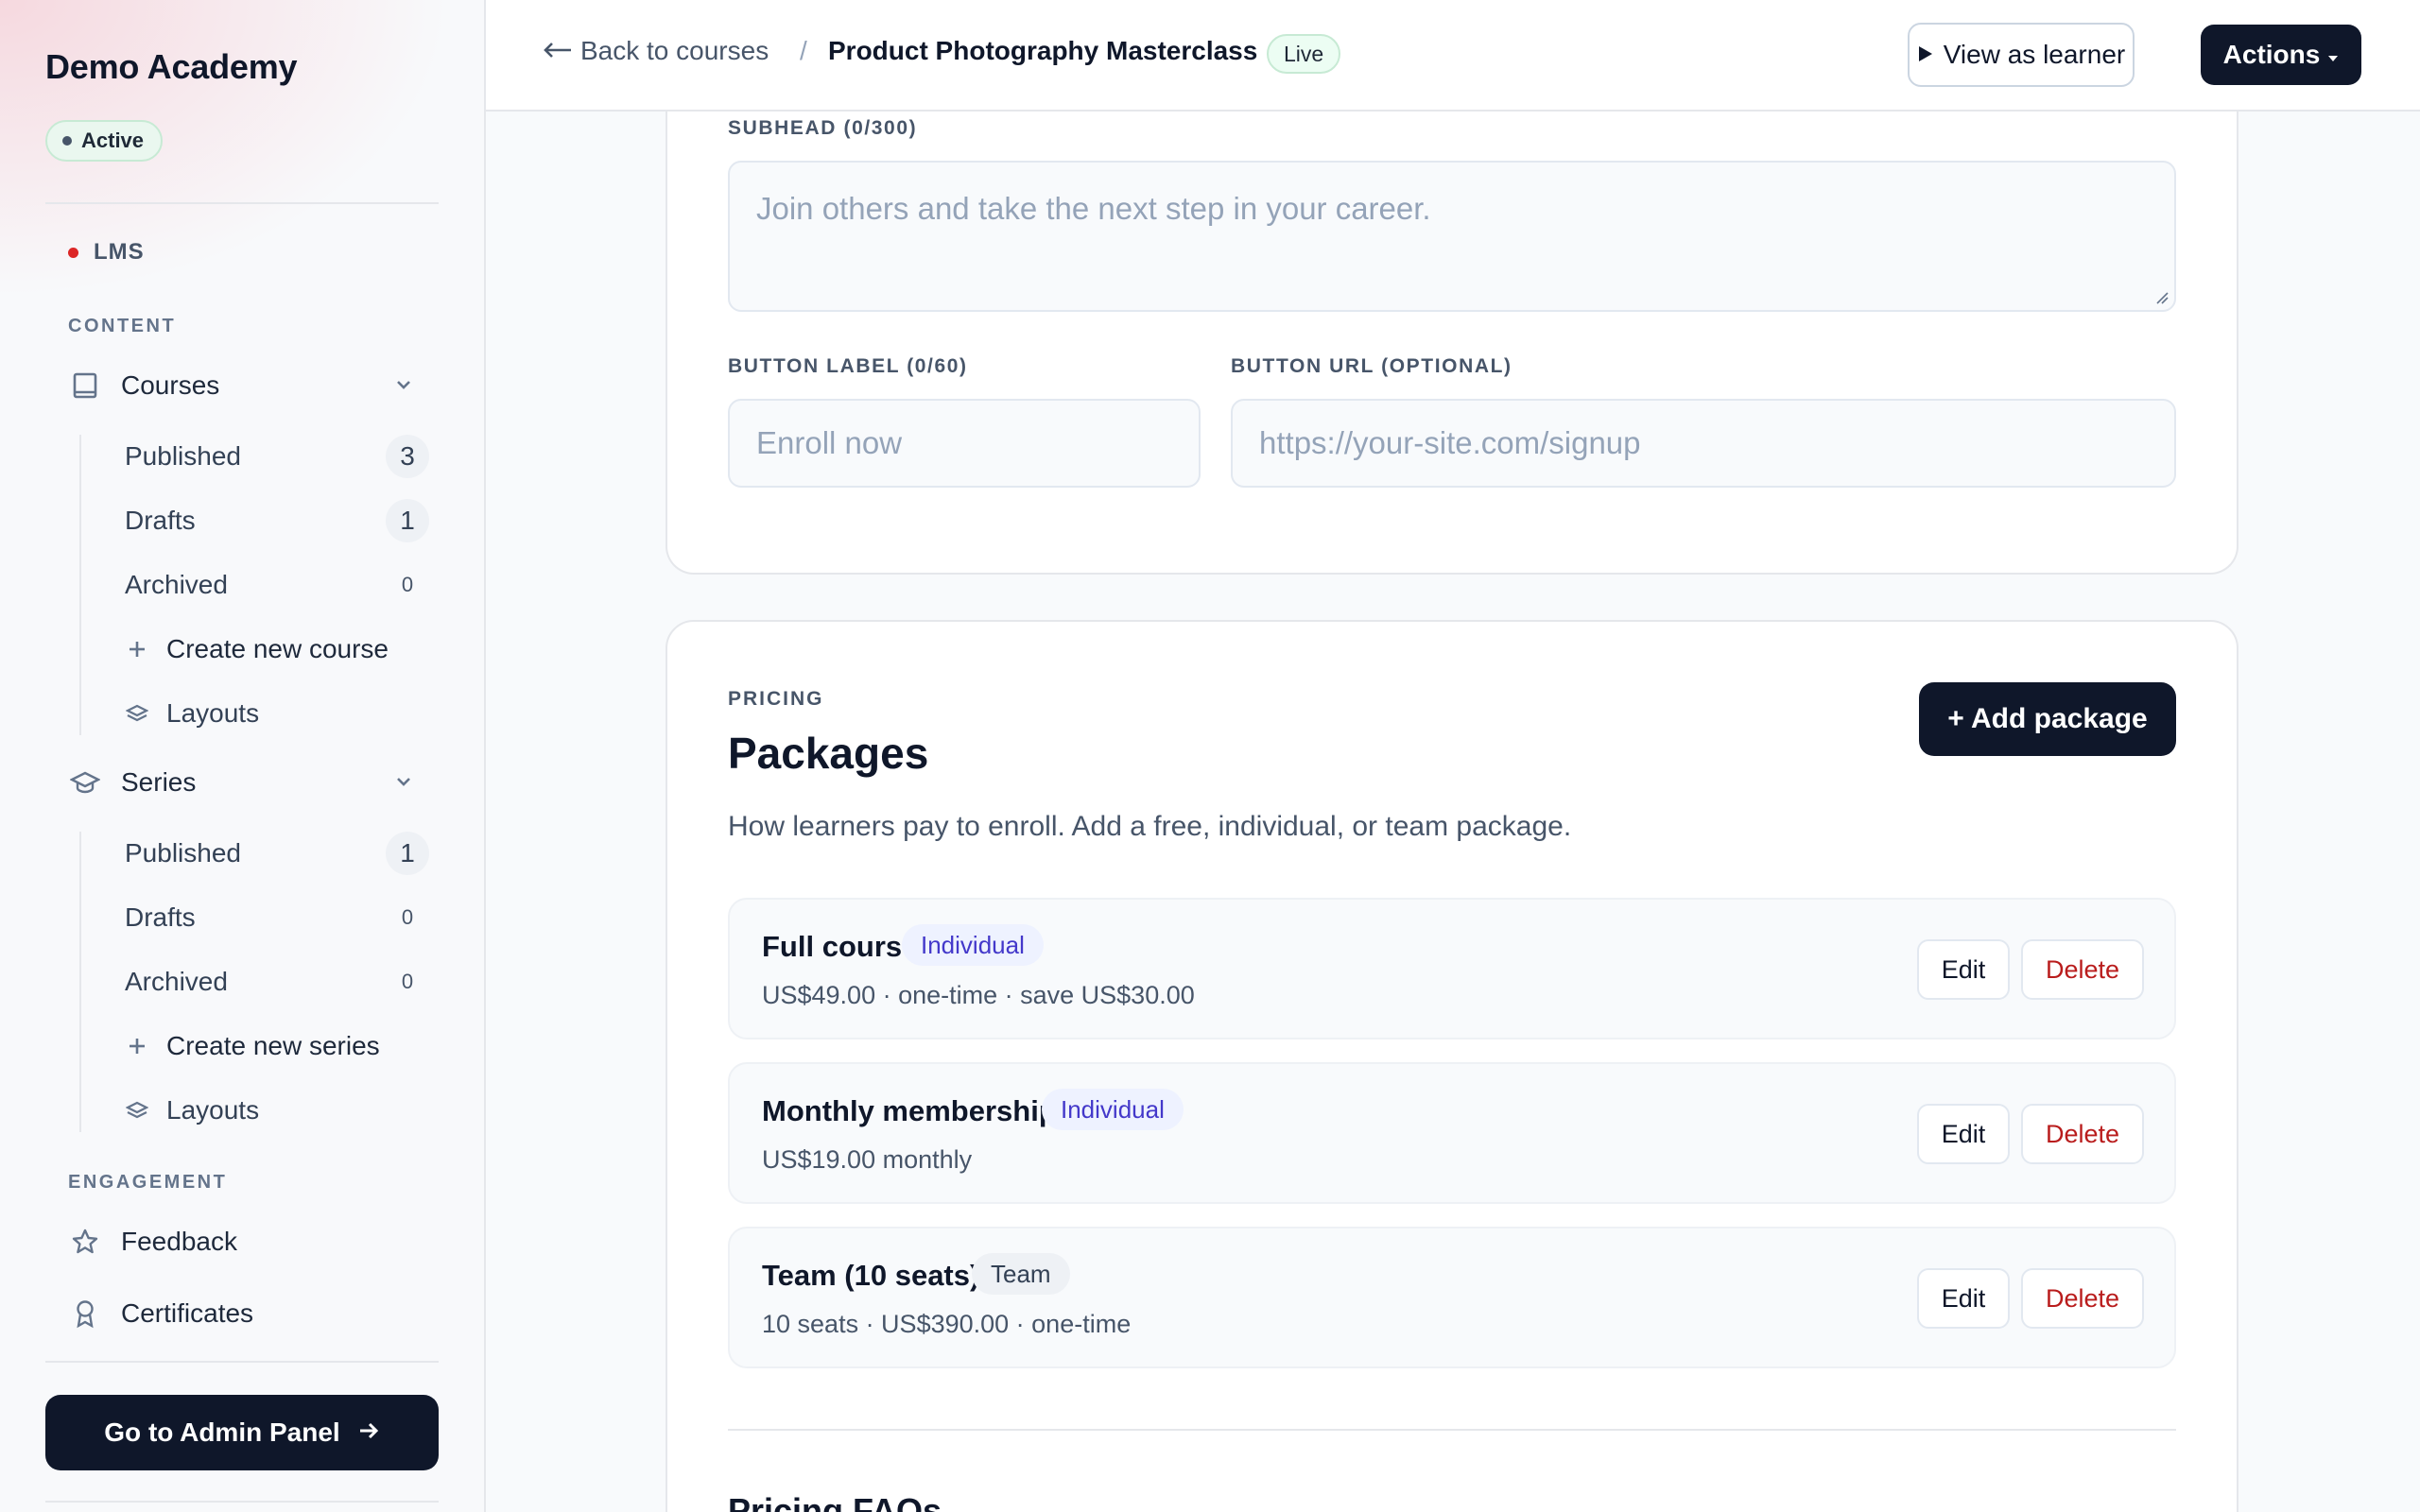  Describe the element at coordinates (183, 853) in the screenshot. I see `series-published-label: Published` at that location.